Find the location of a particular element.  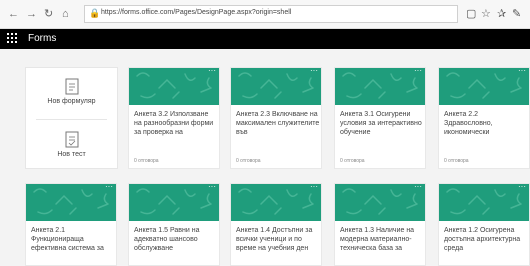

new-form-label: Нов формуляр is located at coordinates (71, 101).